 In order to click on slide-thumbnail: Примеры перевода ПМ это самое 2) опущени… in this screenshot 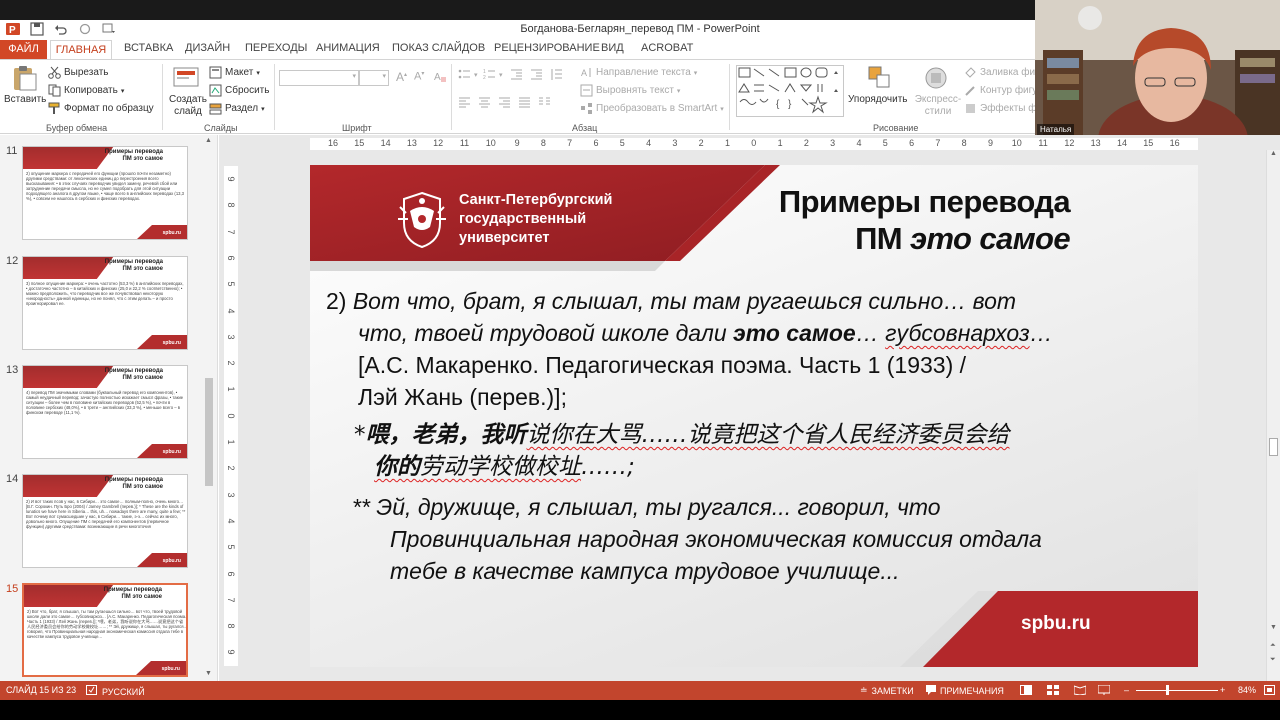, I will do `click(105, 193)`.